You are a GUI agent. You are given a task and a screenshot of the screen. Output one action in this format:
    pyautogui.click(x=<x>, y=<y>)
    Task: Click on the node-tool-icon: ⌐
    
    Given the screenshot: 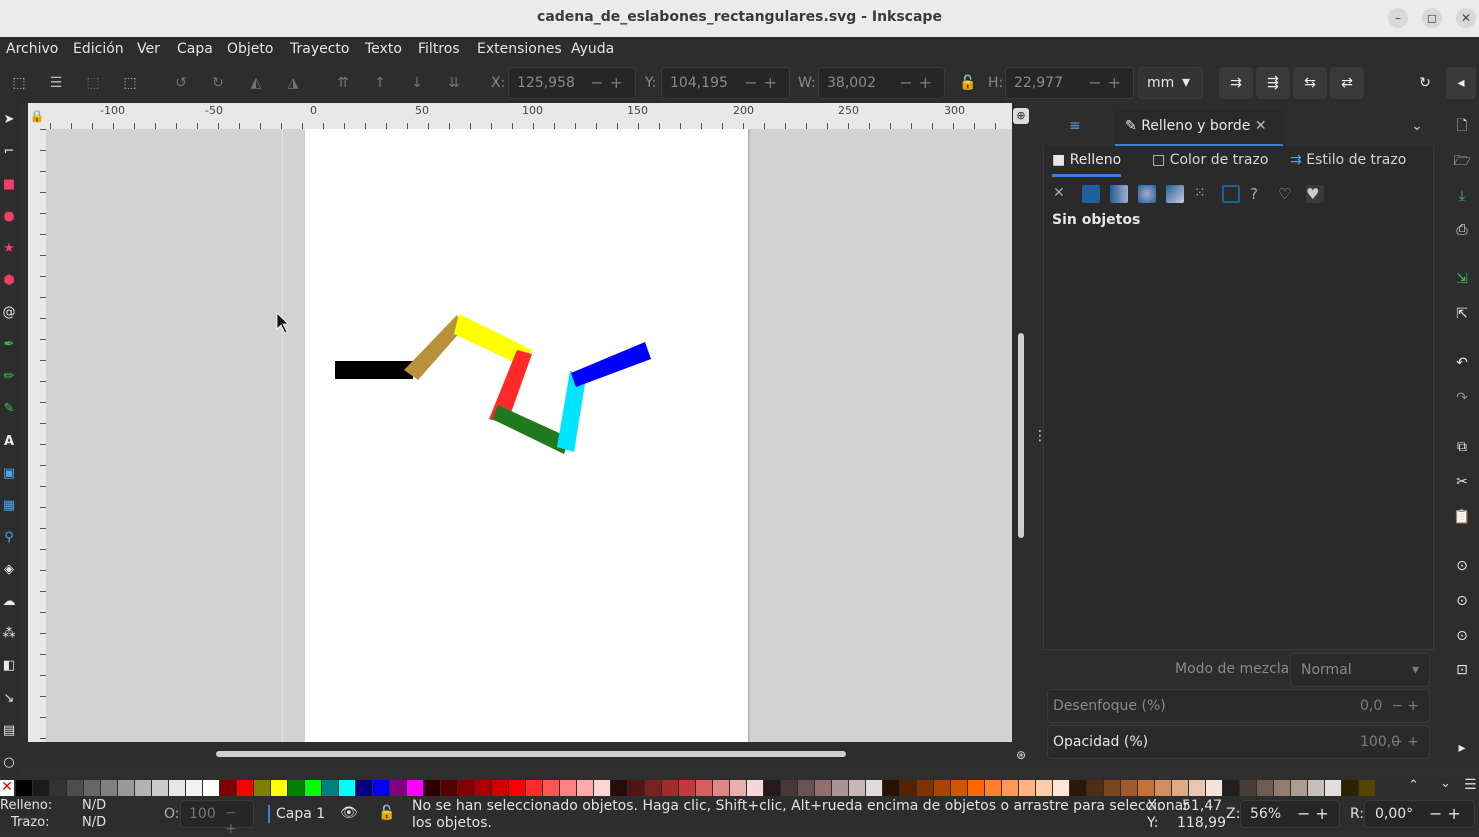 What is the action you would take?
    pyautogui.click(x=9, y=152)
    